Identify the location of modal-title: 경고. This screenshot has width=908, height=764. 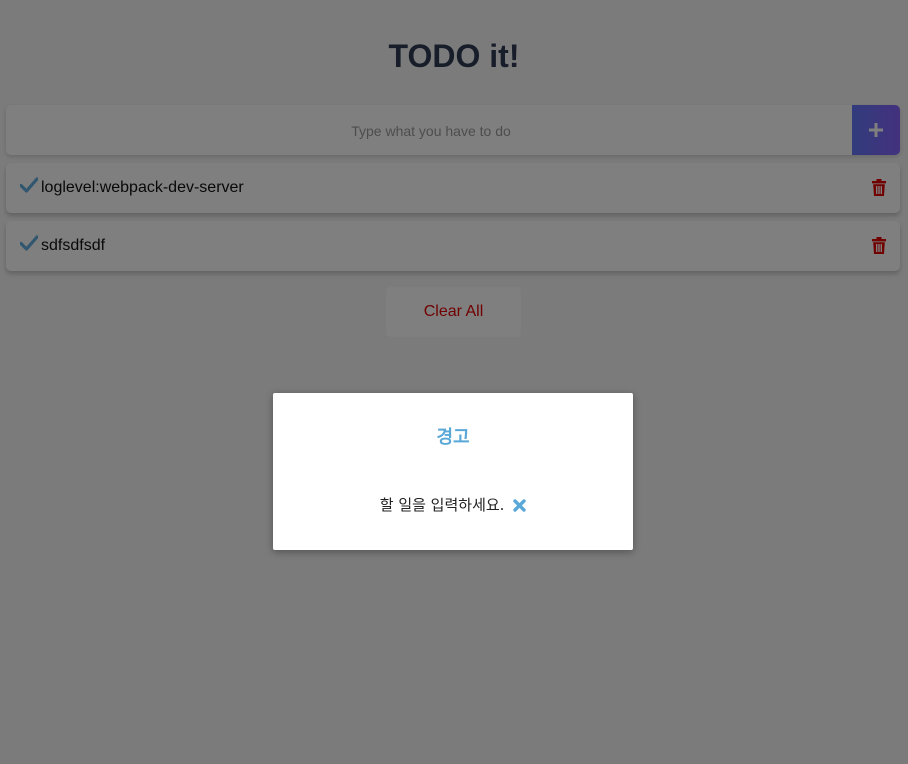
(453, 437).